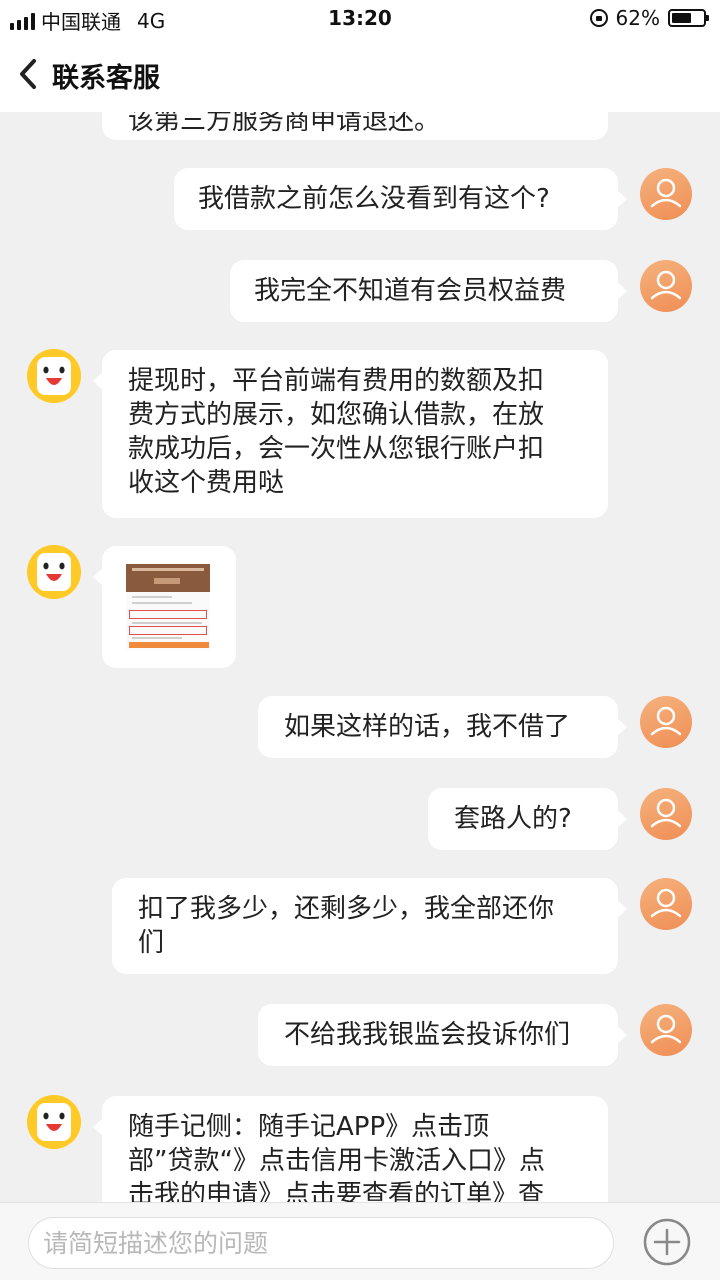  I want to click on message-text: 套路人的?, so click(513, 819).